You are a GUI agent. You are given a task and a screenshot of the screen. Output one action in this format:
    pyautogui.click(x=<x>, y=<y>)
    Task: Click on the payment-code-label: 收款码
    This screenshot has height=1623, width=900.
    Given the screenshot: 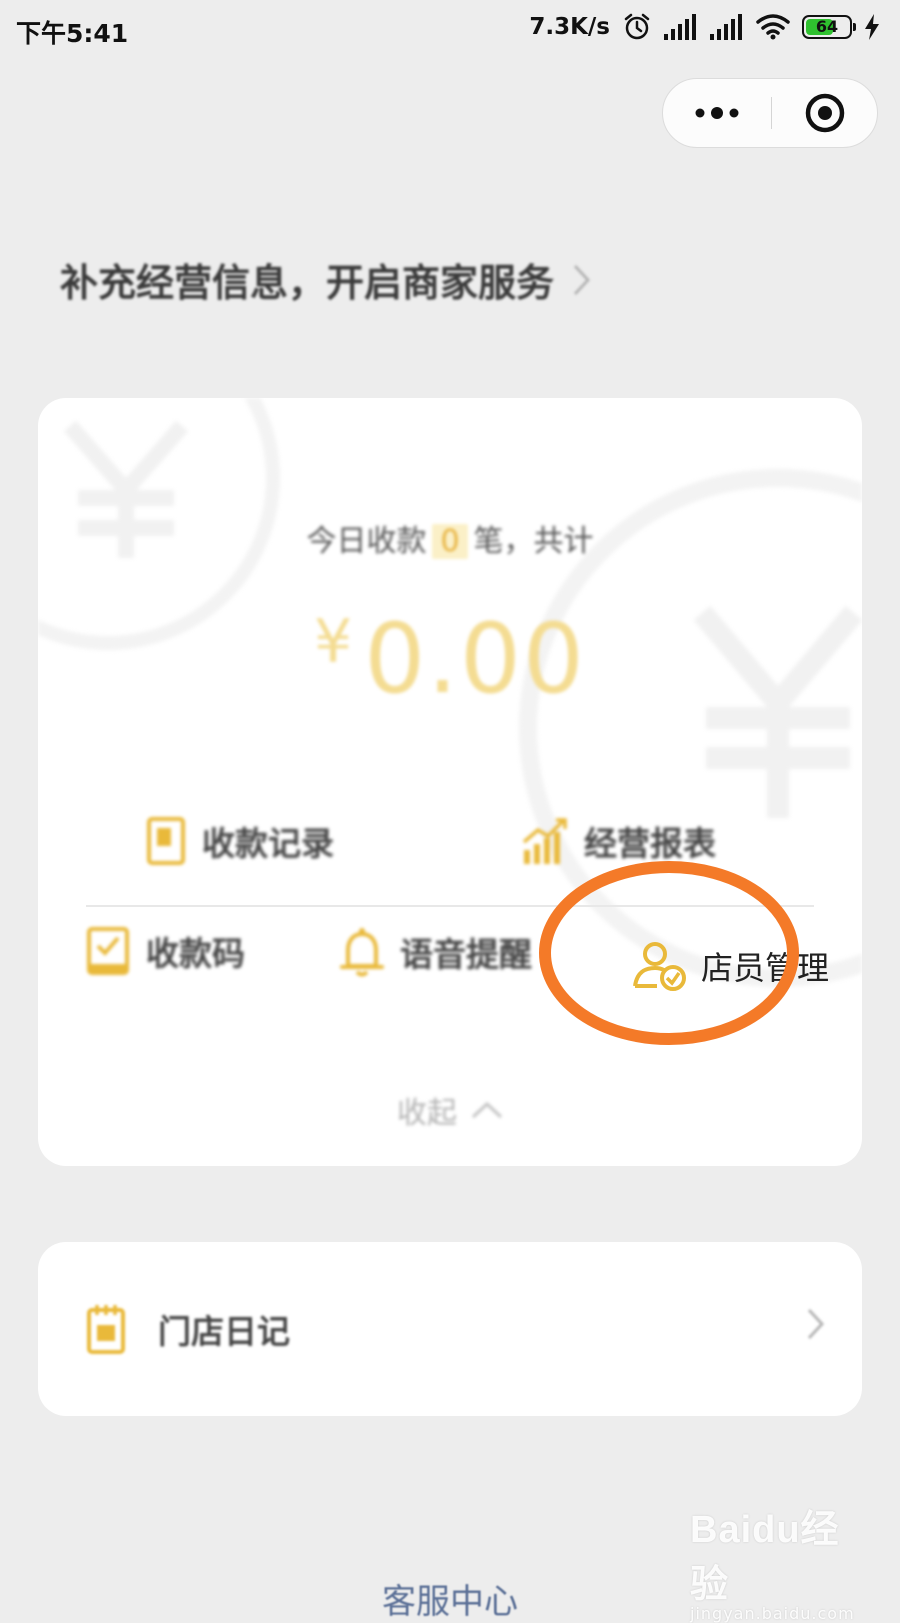 What is the action you would take?
    pyautogui.click(x=195, y=953)
    